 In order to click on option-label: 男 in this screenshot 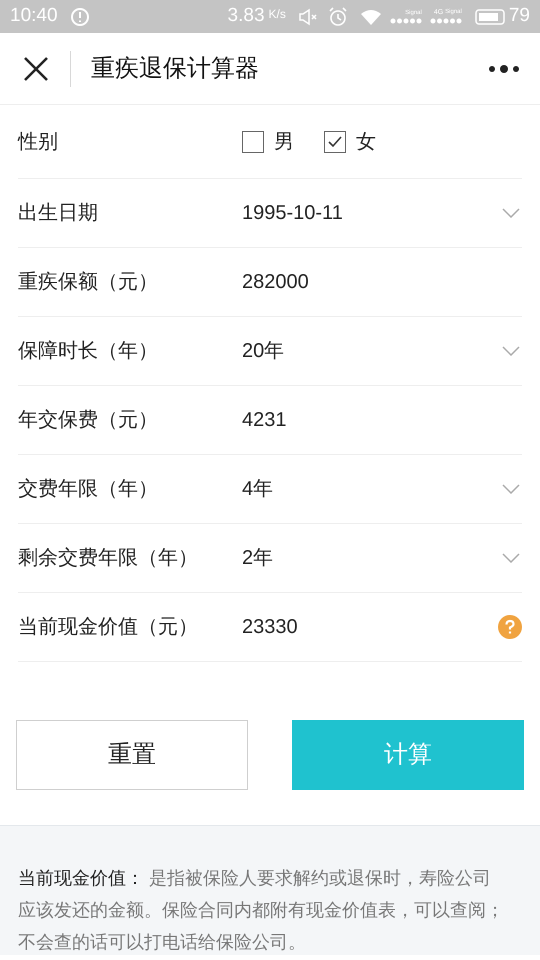, I will do `click(284, 142)`.